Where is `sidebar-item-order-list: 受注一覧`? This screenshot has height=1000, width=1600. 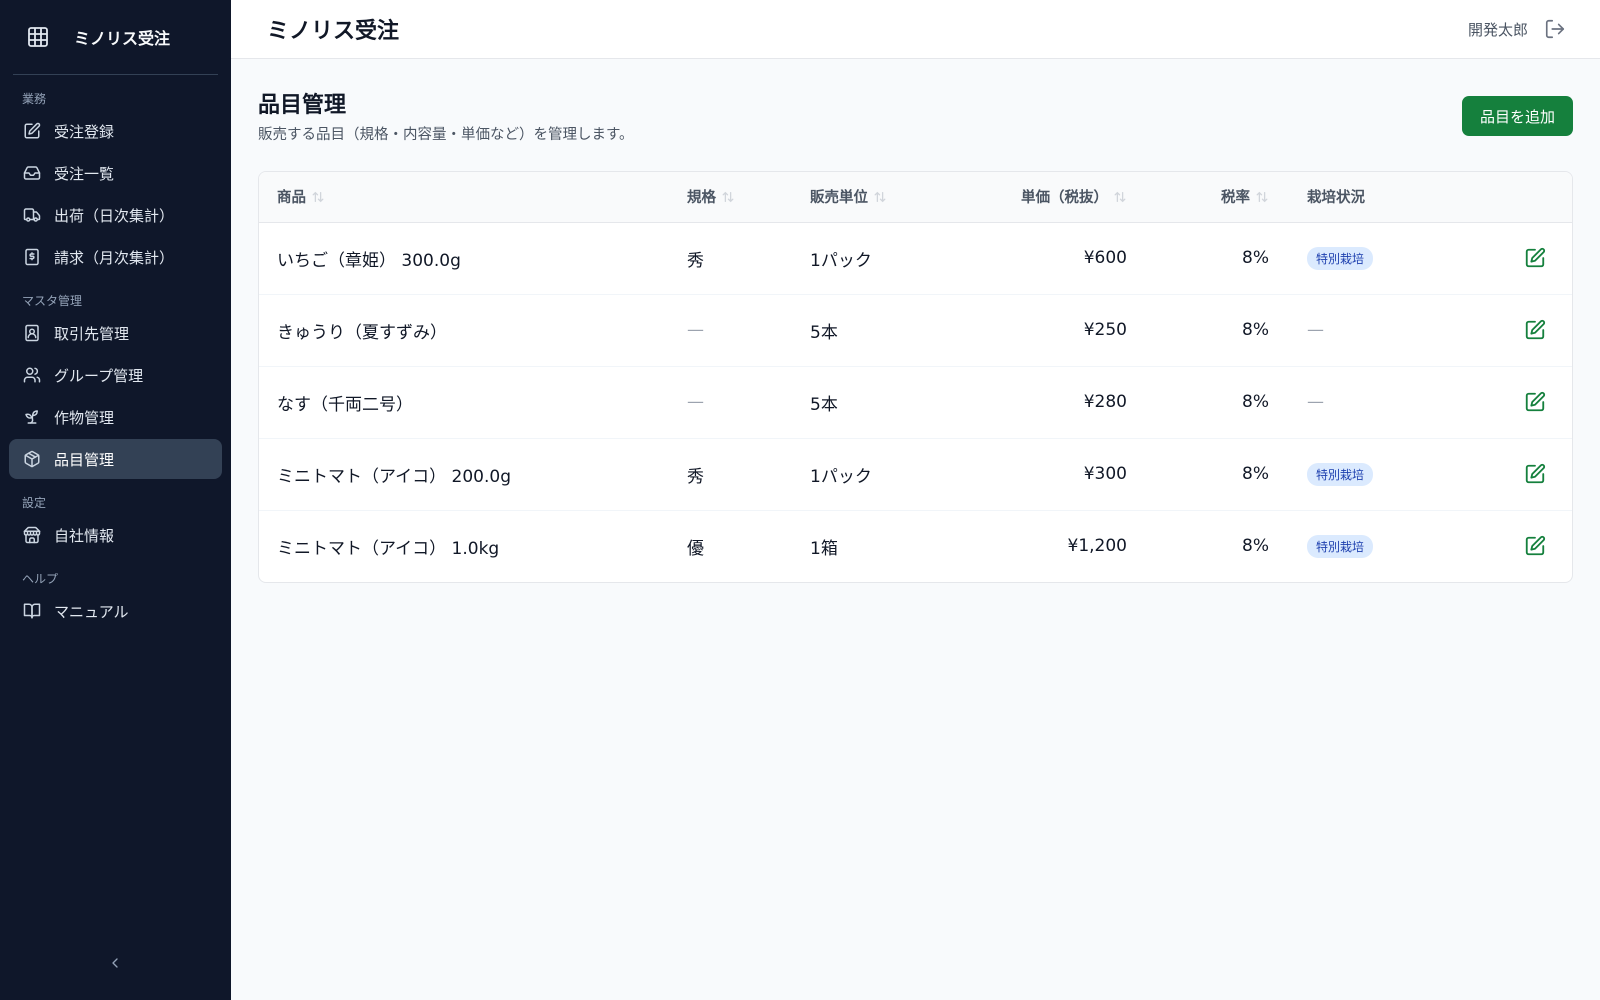 sidebar-item-order-list: 受注一覧 is located at coordinates (115, 173).